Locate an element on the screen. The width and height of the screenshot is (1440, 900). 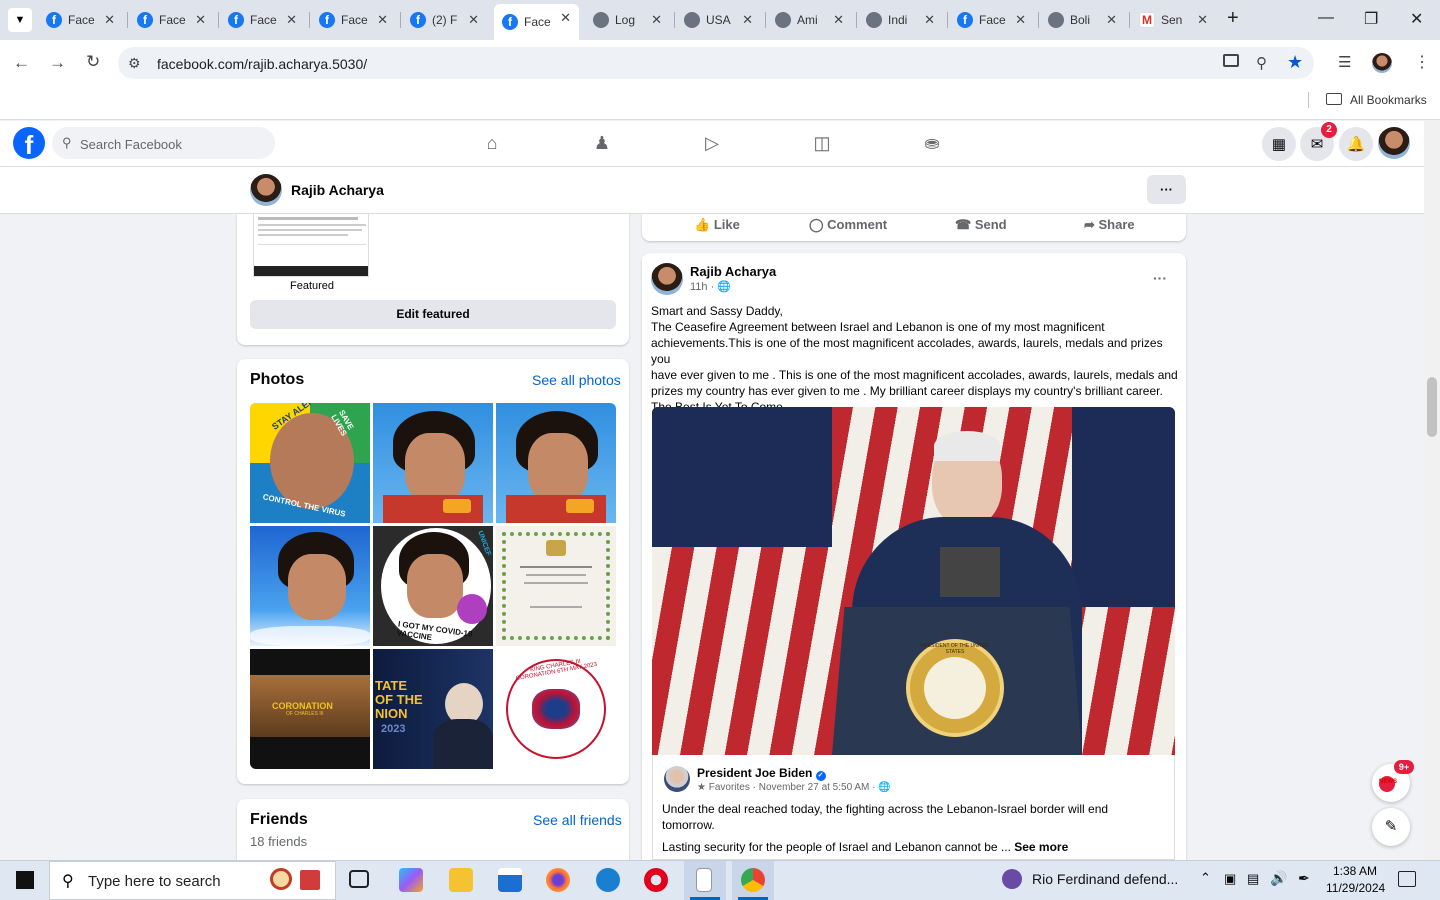
news-ticker-icon is located at coordinates (1012, 879).